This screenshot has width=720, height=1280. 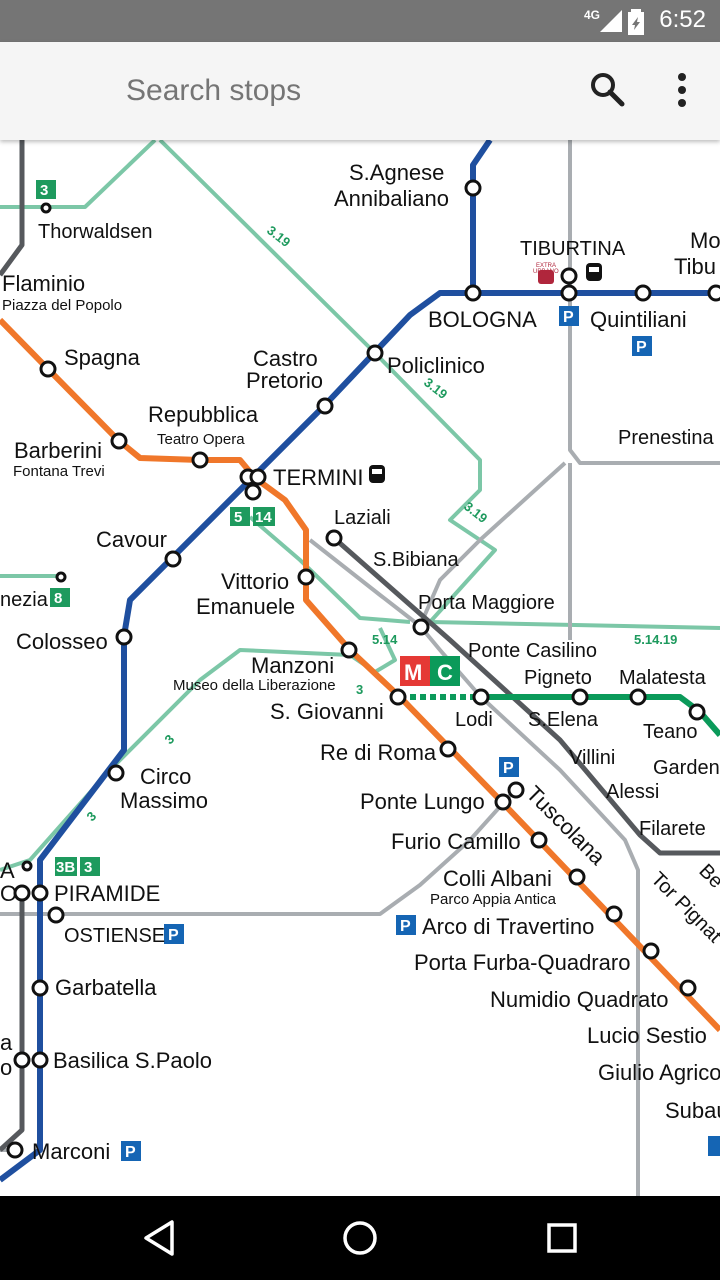 I want to click on station-label: Numidio Quadrato, so click(x=579, y=999).